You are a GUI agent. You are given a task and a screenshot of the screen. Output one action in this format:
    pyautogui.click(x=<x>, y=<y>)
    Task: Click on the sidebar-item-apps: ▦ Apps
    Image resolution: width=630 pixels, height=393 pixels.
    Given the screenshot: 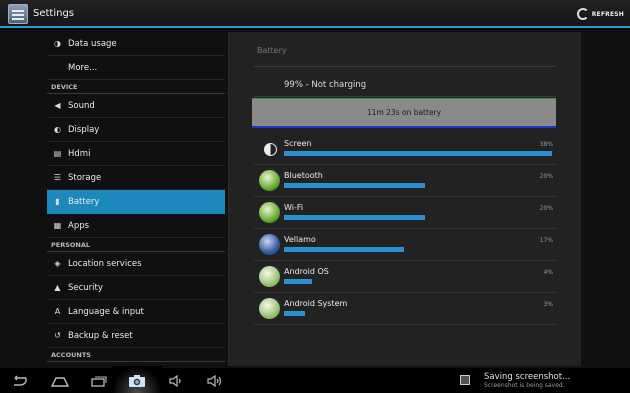 What is the action you would take?
    pyautogui.click(x=136, y=226)
    